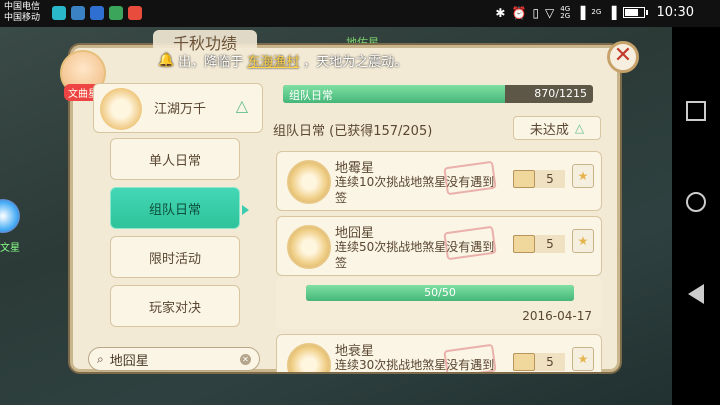 The width and height of the screenshot is (720, 405). Describe the element at coordinates (121, 109) in the screenshot. I see `category-medal-icon` at that location.